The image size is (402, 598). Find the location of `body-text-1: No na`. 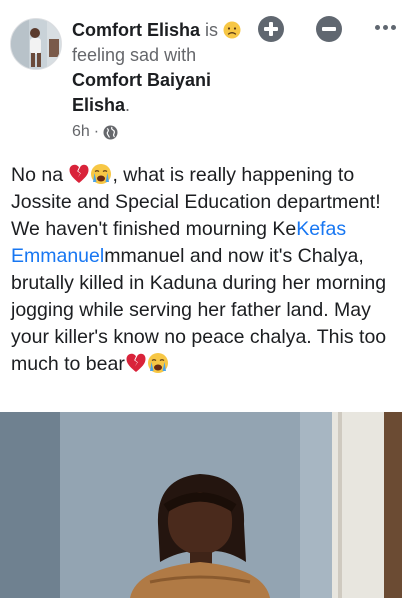

body-text-1: No na is located at coordinates (40, 175).